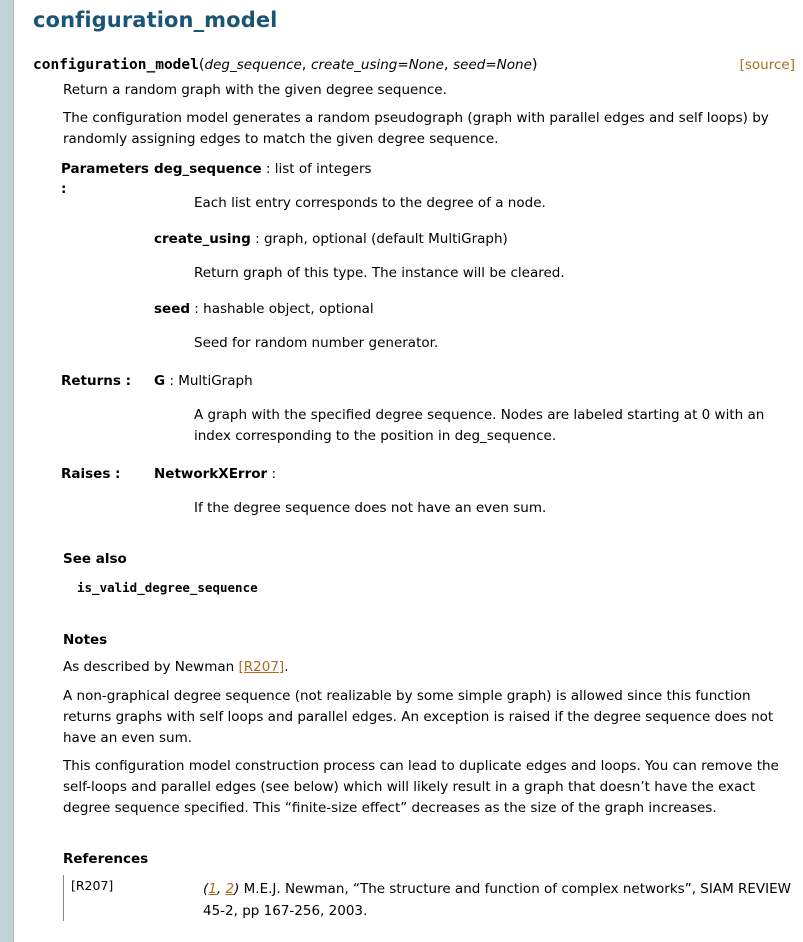  I want to click on raises-value: NetworkXError :, so click(215, 474).